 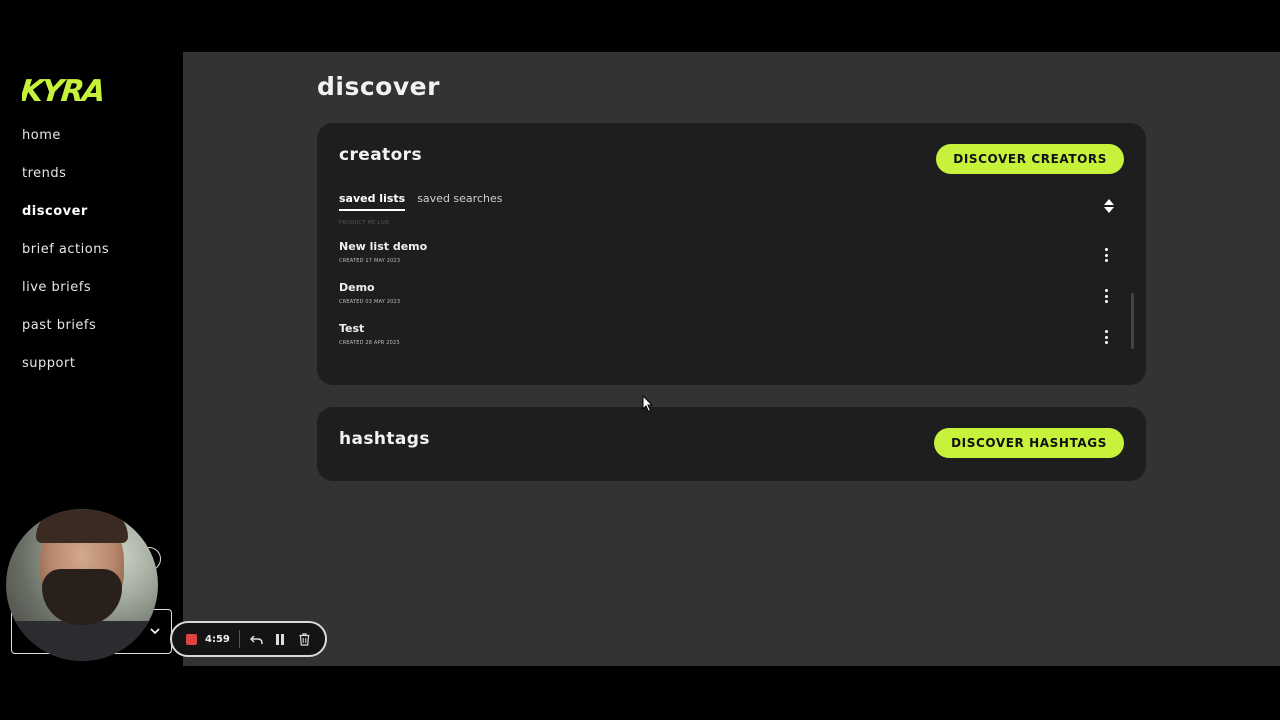 I want to click on creators-title: creators, so click(x=380, y=155).